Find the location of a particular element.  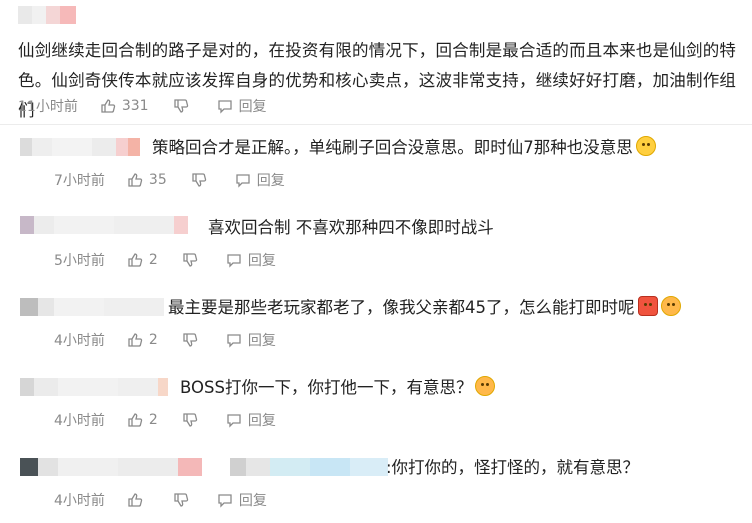

reply-meta: 7小时前 35 回复 is located at coordinates (180, 180).